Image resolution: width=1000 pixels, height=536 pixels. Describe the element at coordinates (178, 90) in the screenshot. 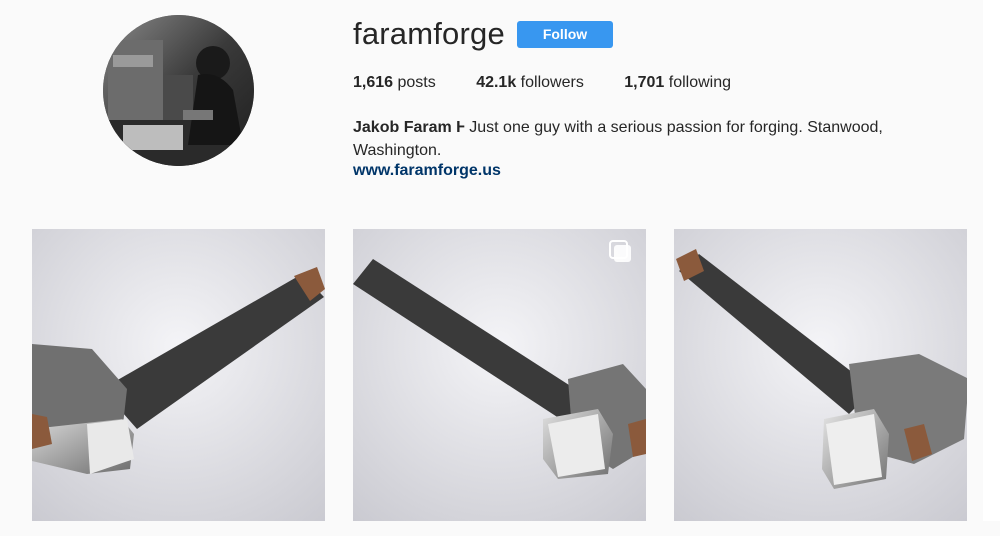

I see `profile-avatar` at that location.